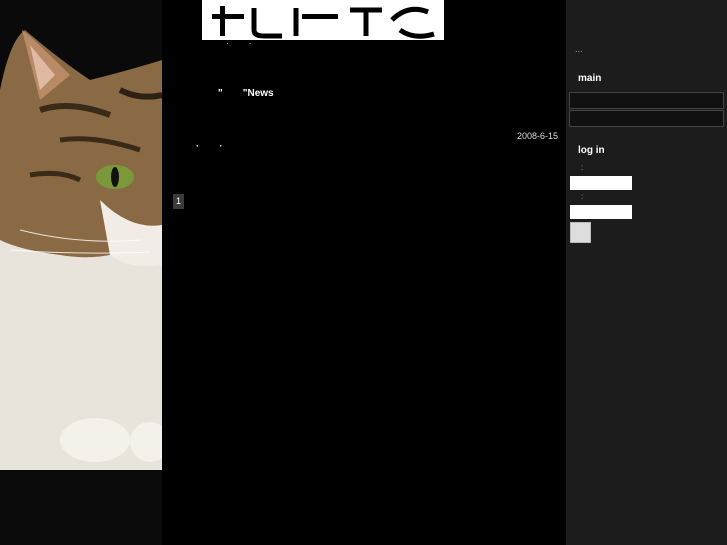 The height and width of the screenshot is (545, 727). I want to click on news-open-quote: ", so click(220, 93).